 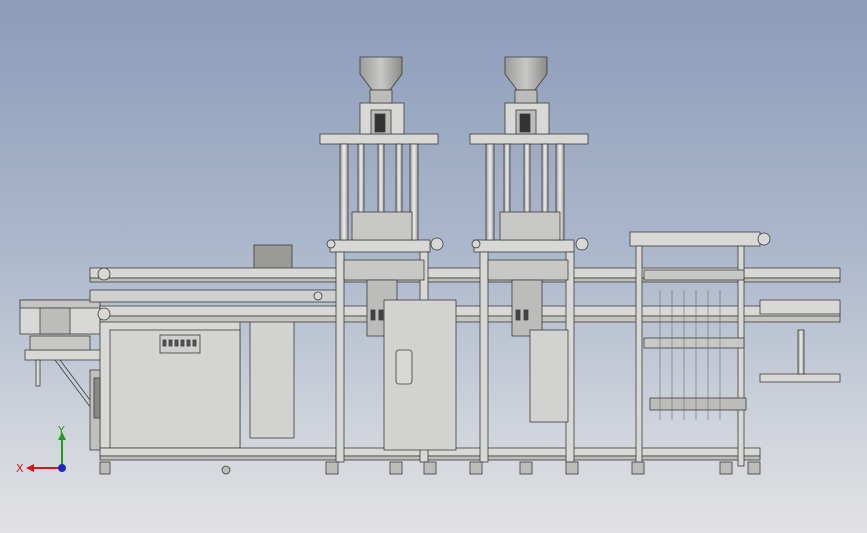 I want to click on right-output-section, so click(x=735, y=349).